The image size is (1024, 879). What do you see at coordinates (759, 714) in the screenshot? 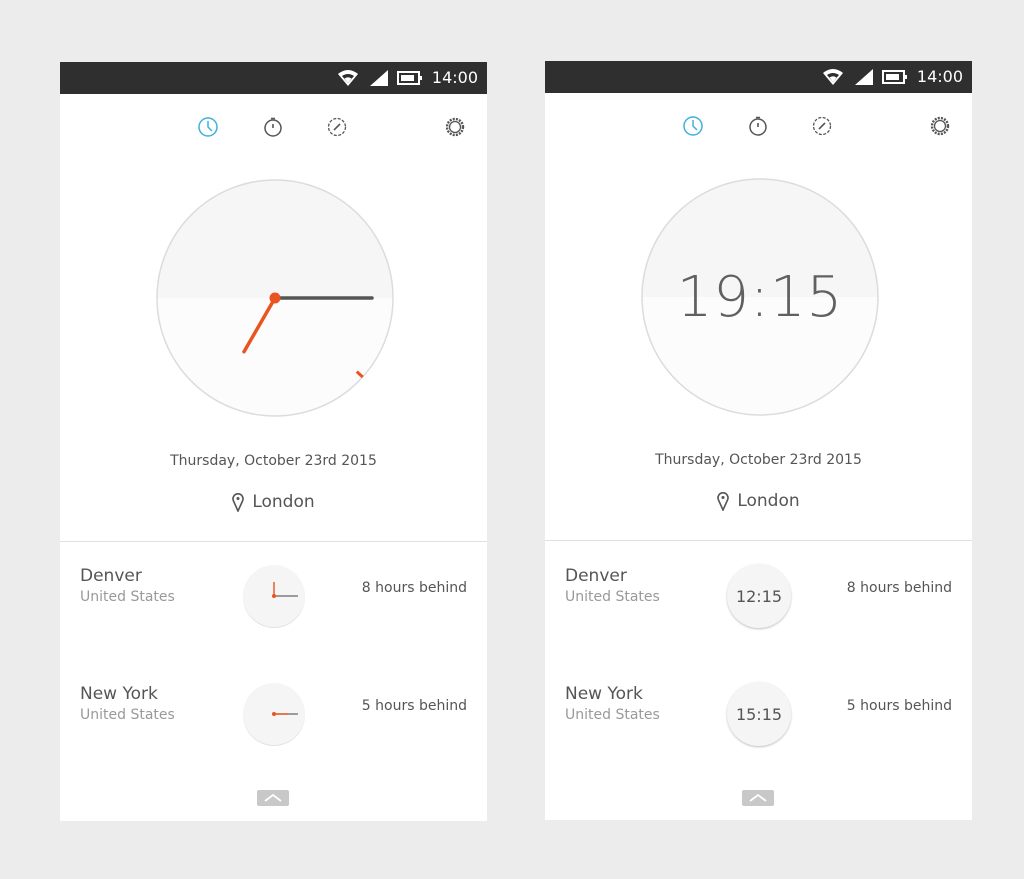
I see `mini-digital-clock: 15:15` at bounding box center [759, 714].